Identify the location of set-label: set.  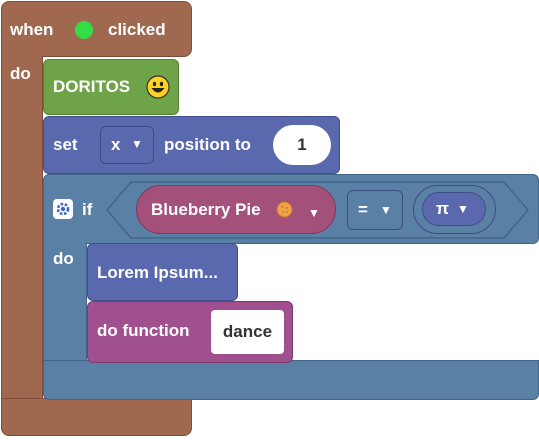
(65, 144).